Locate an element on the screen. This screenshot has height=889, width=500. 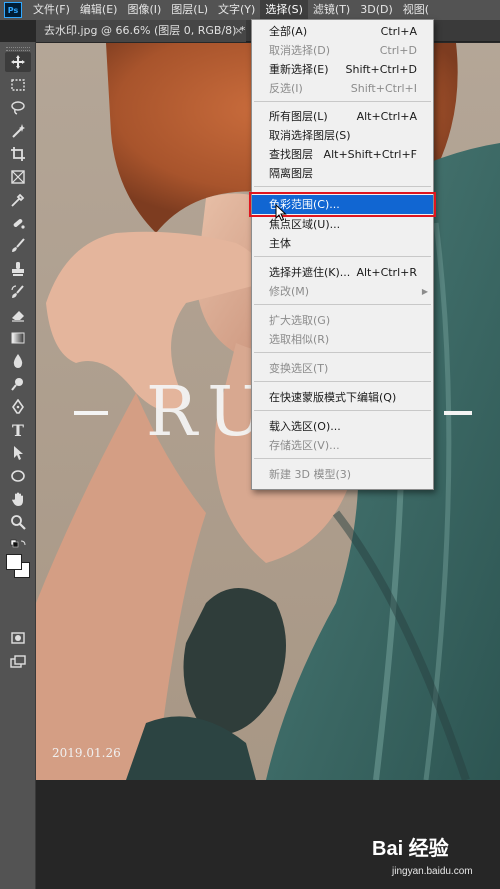
document-tab-title: 去水印.jpg @ 66.6% (图层 0, RGB/8) * is located at coordinates (145, 30).